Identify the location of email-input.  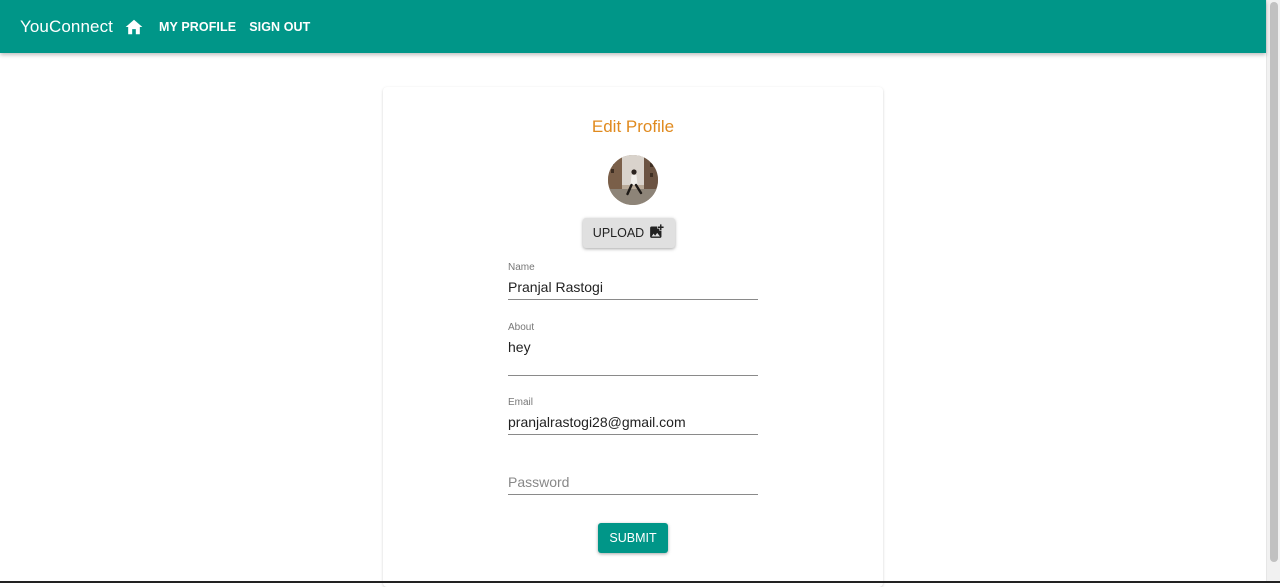
(633, 422).